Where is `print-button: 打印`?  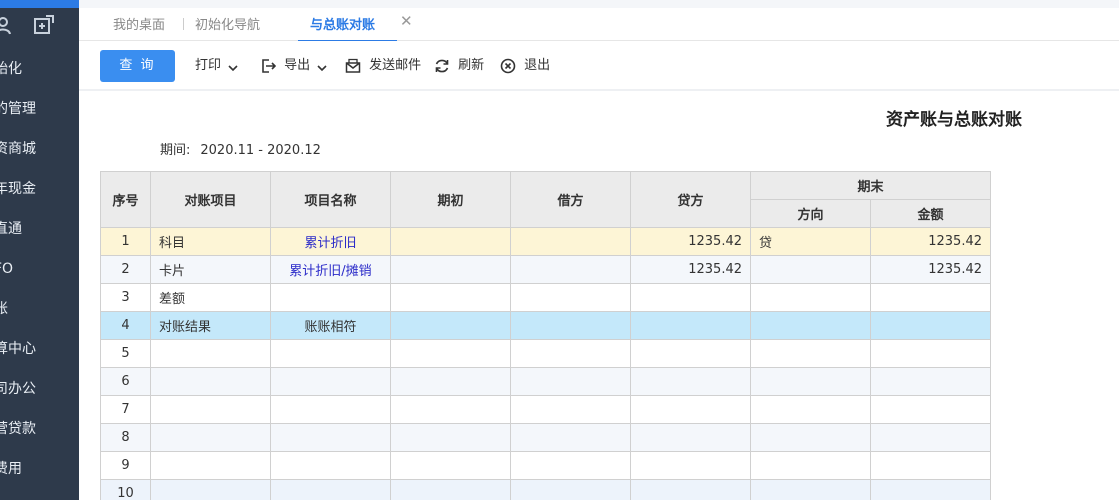 print-button: 打印 is located at coordinates (216, 66).